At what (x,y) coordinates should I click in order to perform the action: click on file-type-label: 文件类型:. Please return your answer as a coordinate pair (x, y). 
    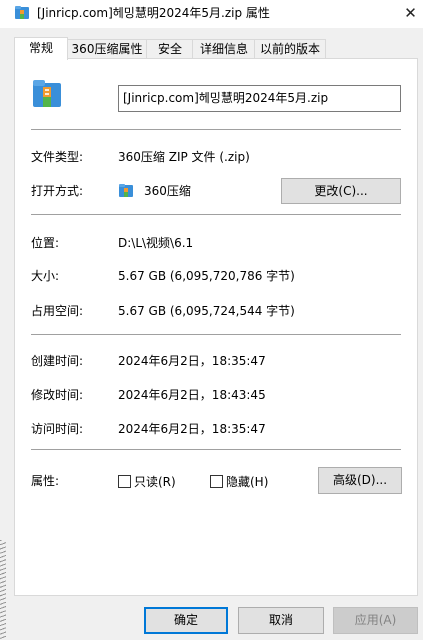
    Looking at the image, I should click on (57, 157).